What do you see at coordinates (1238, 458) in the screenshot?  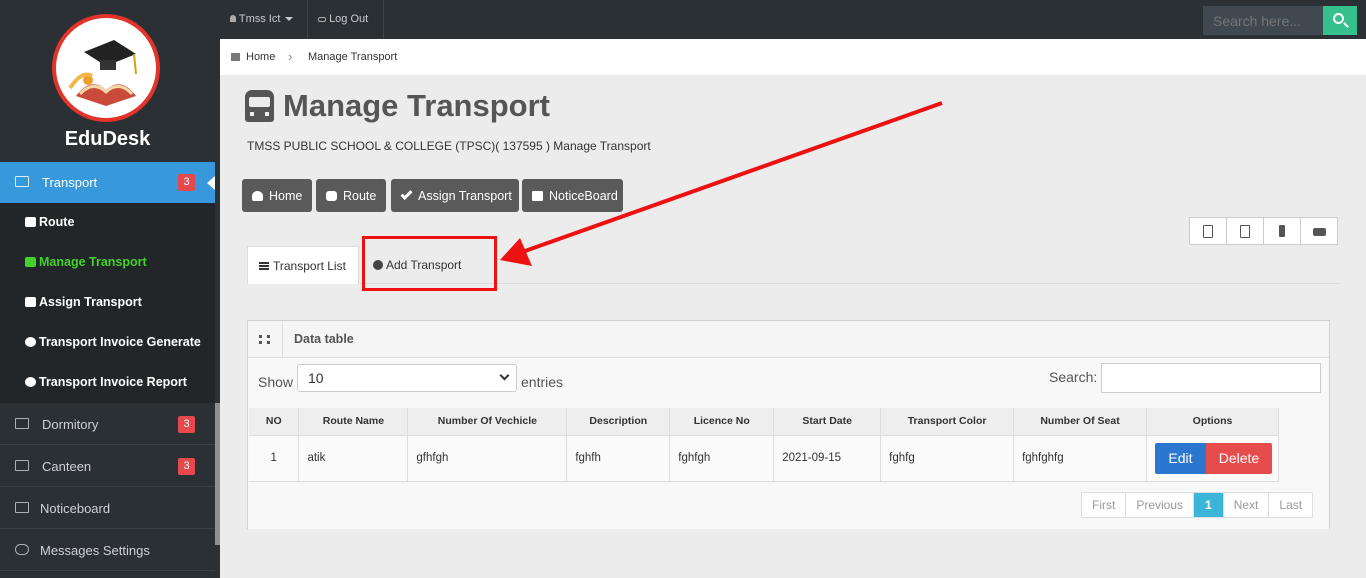 I see `delete-button: Delete` at bounding box center [1238, 458].